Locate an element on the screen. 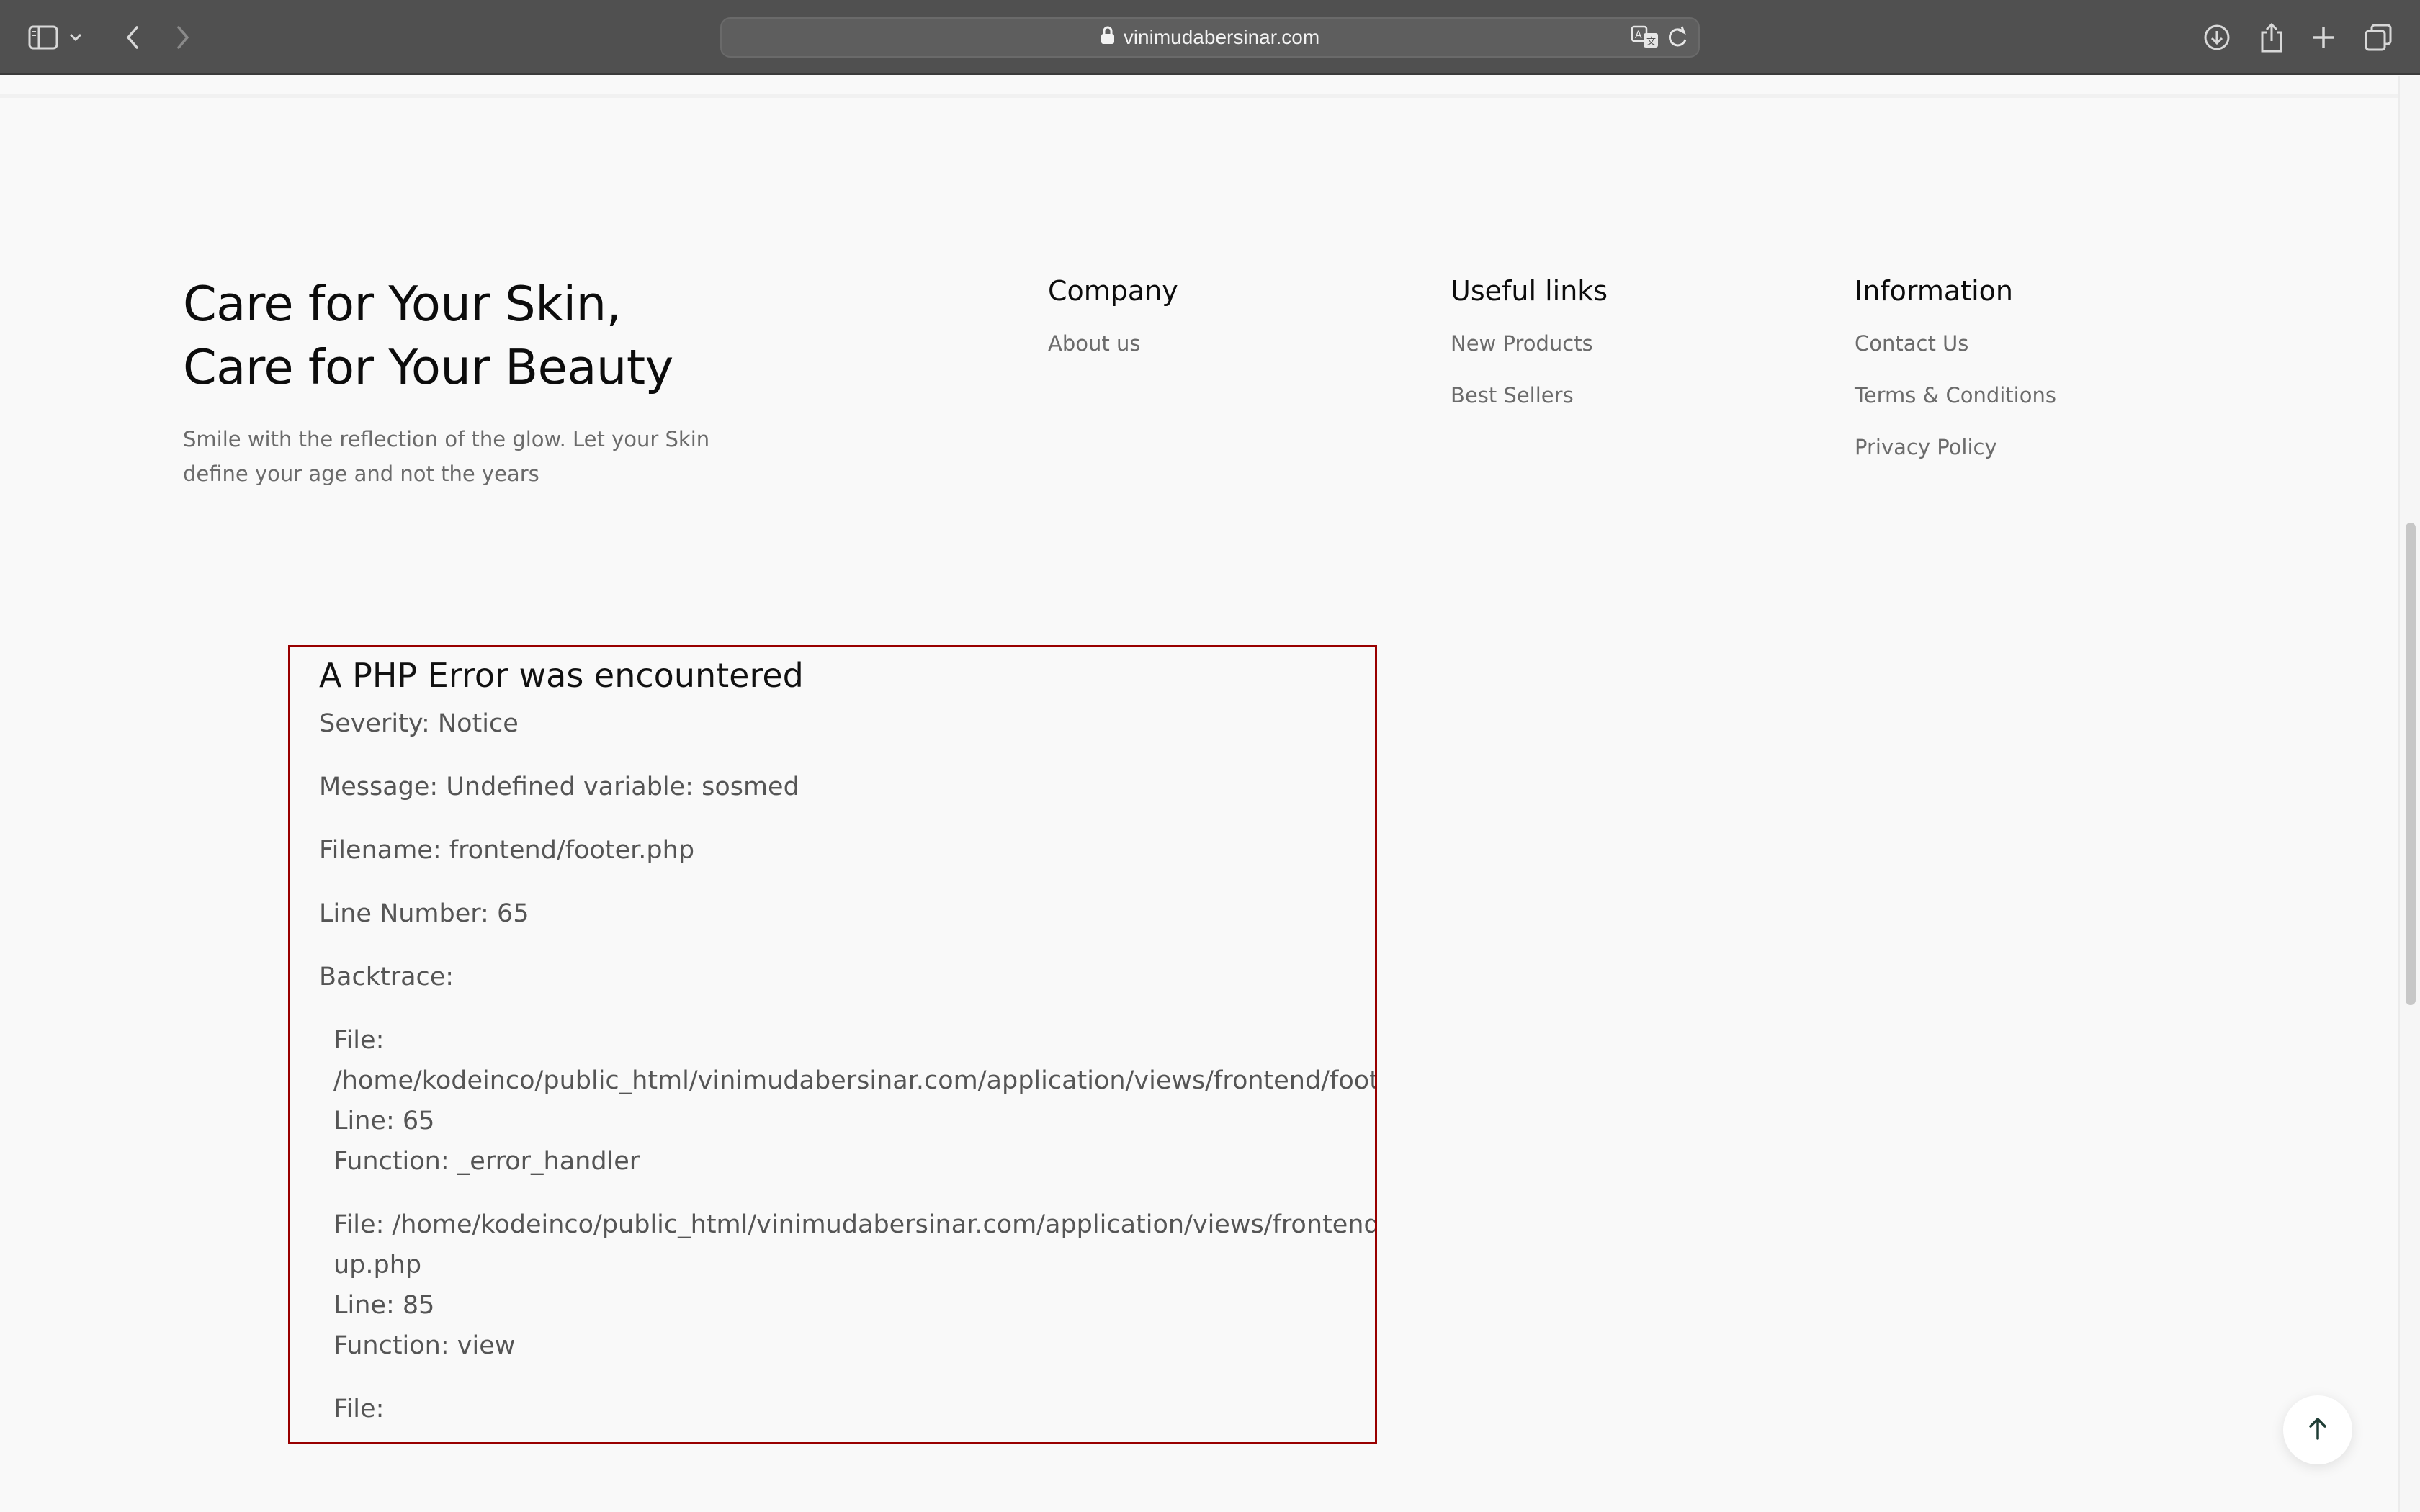 This screenshot has height=1512, width=2420. php-error-severity: Severity: Notice is located at coordinates (419, 723).